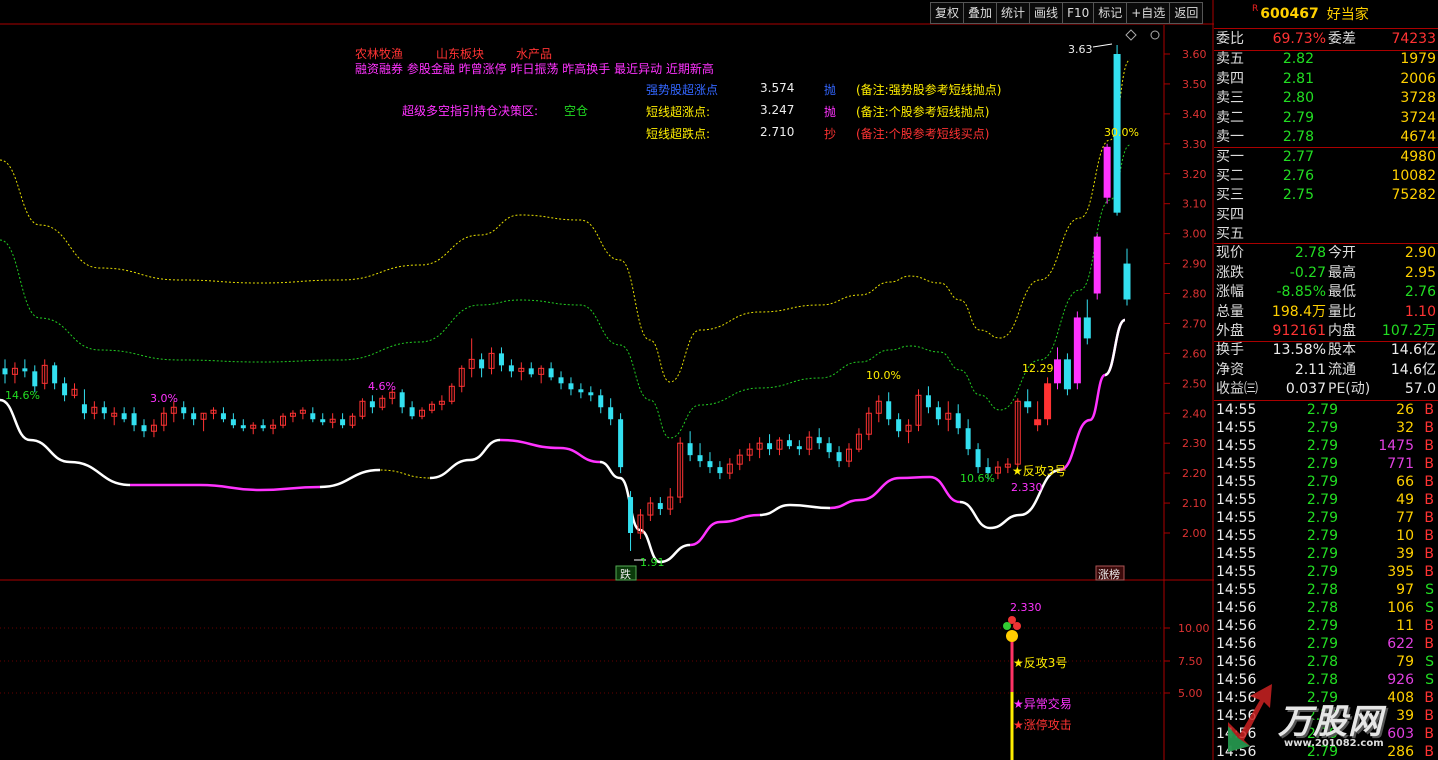 The image size is (1438, 760). What do you see at coordinates (1230, 369) in the screenshot?
I see `fund-label-left: 净资` at bounding box center [1230, 369].